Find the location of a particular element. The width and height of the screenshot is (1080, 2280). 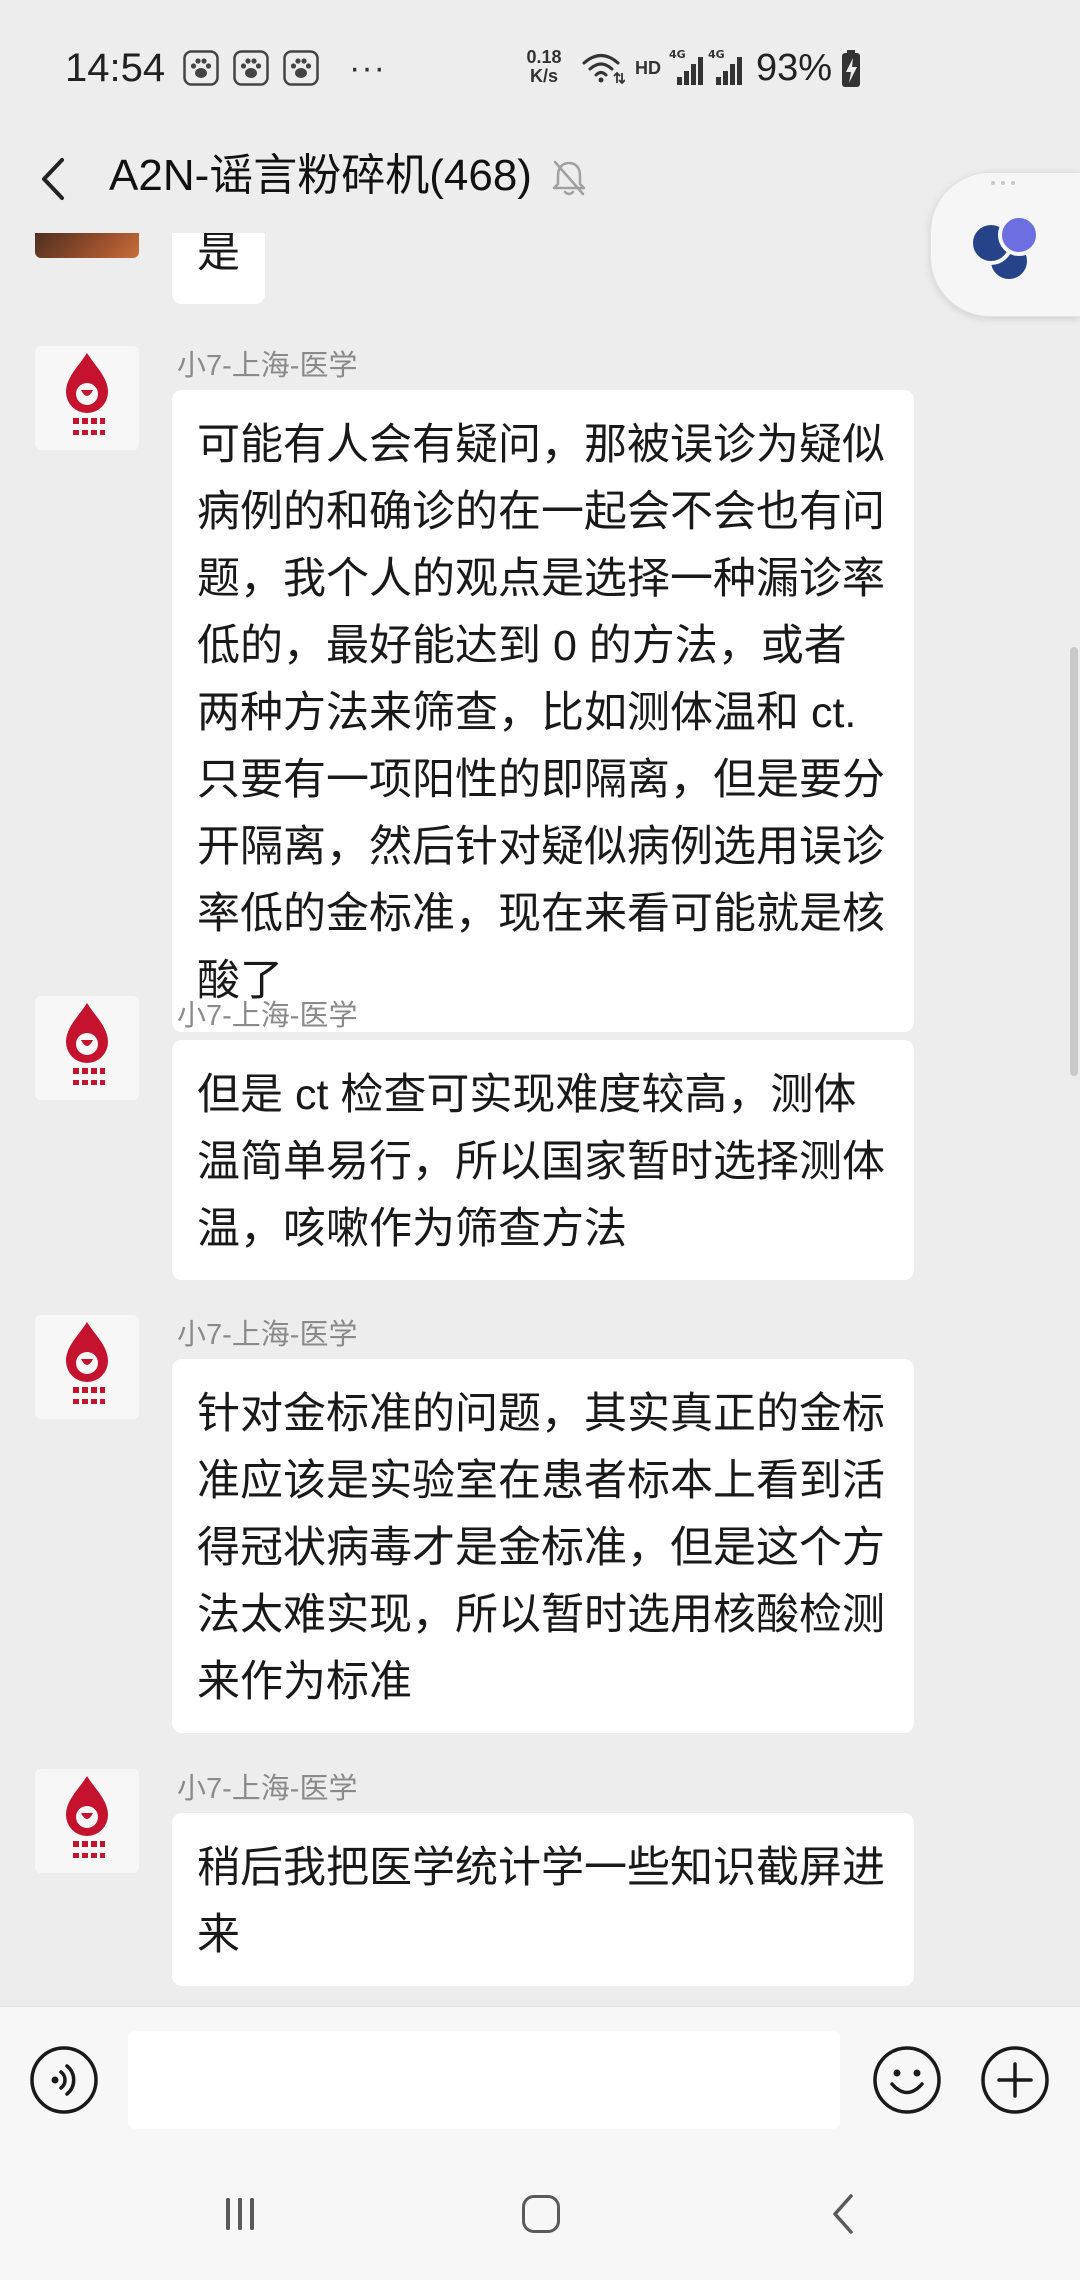

message-bubble: 是 is located at coordinates (218, 268).